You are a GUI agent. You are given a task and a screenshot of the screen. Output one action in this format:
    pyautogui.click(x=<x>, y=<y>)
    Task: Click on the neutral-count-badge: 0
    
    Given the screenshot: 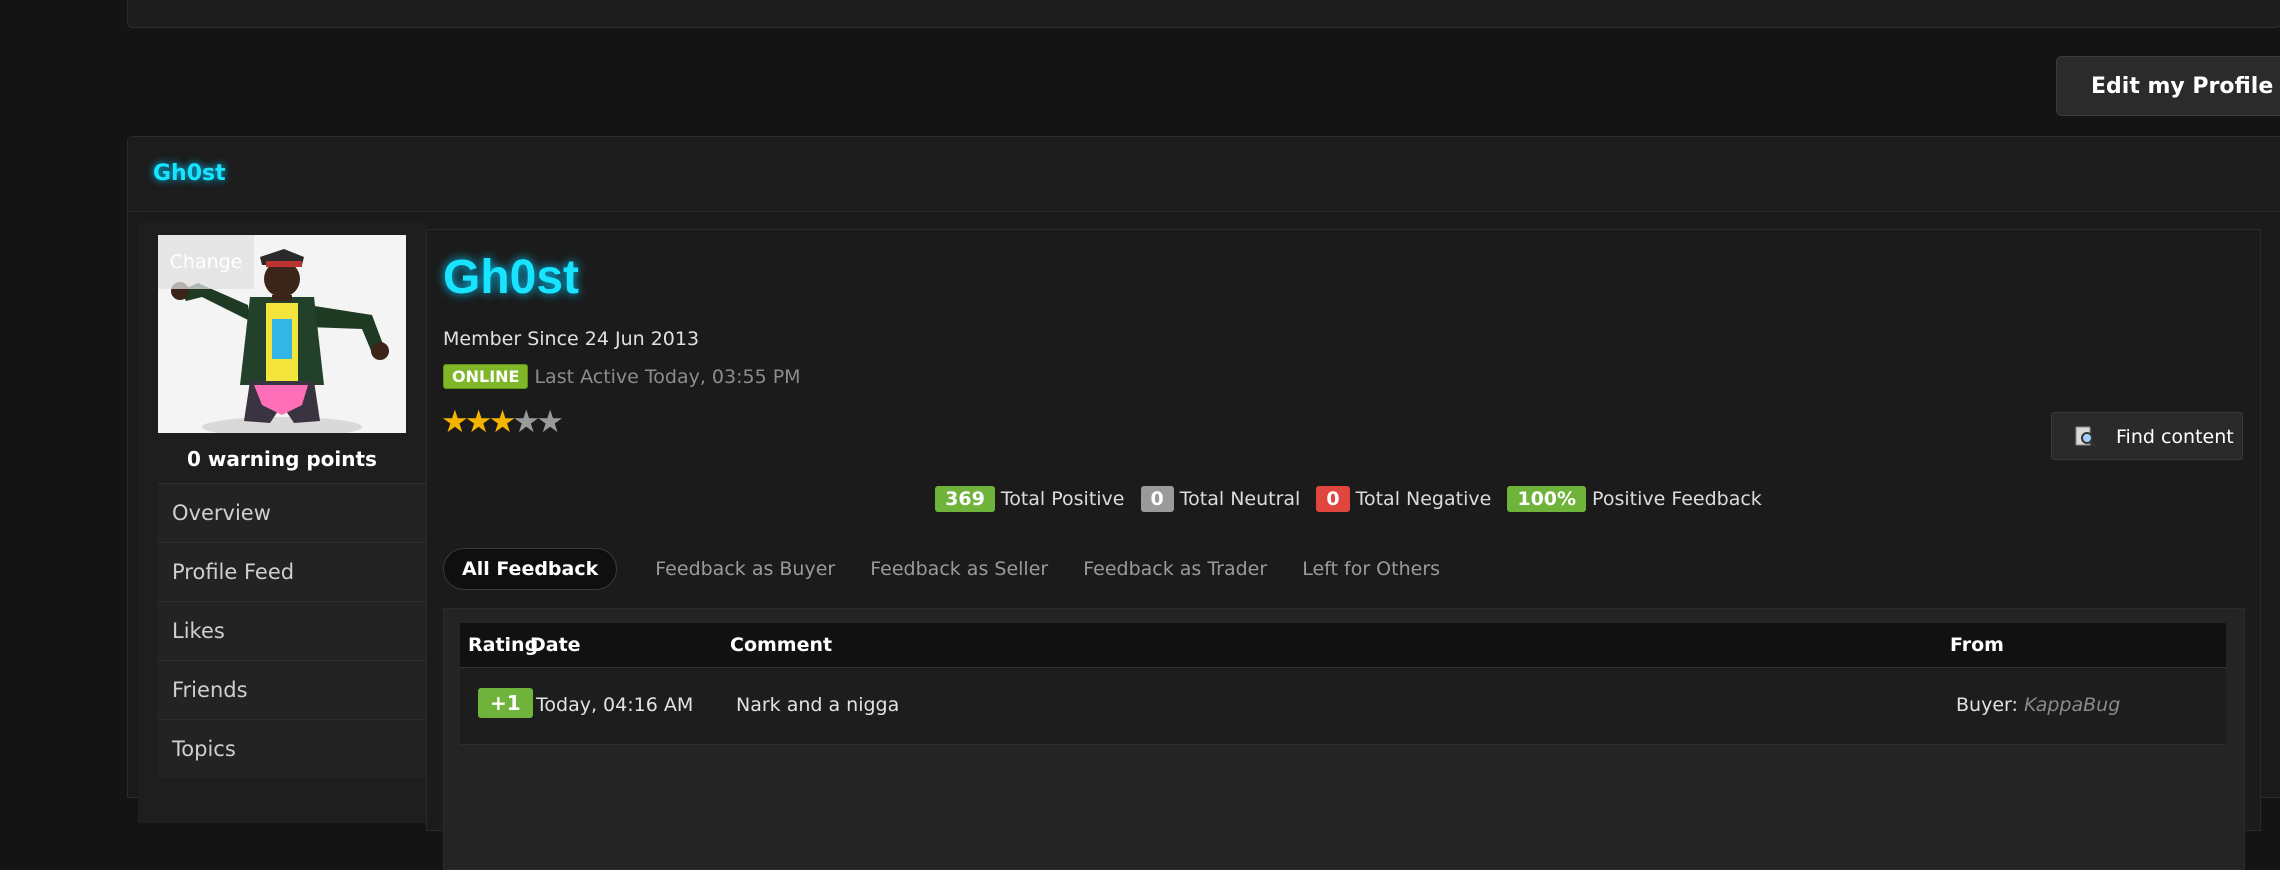 What is the action you would take?
    pyautogui.click(x=1157, y=499)
    